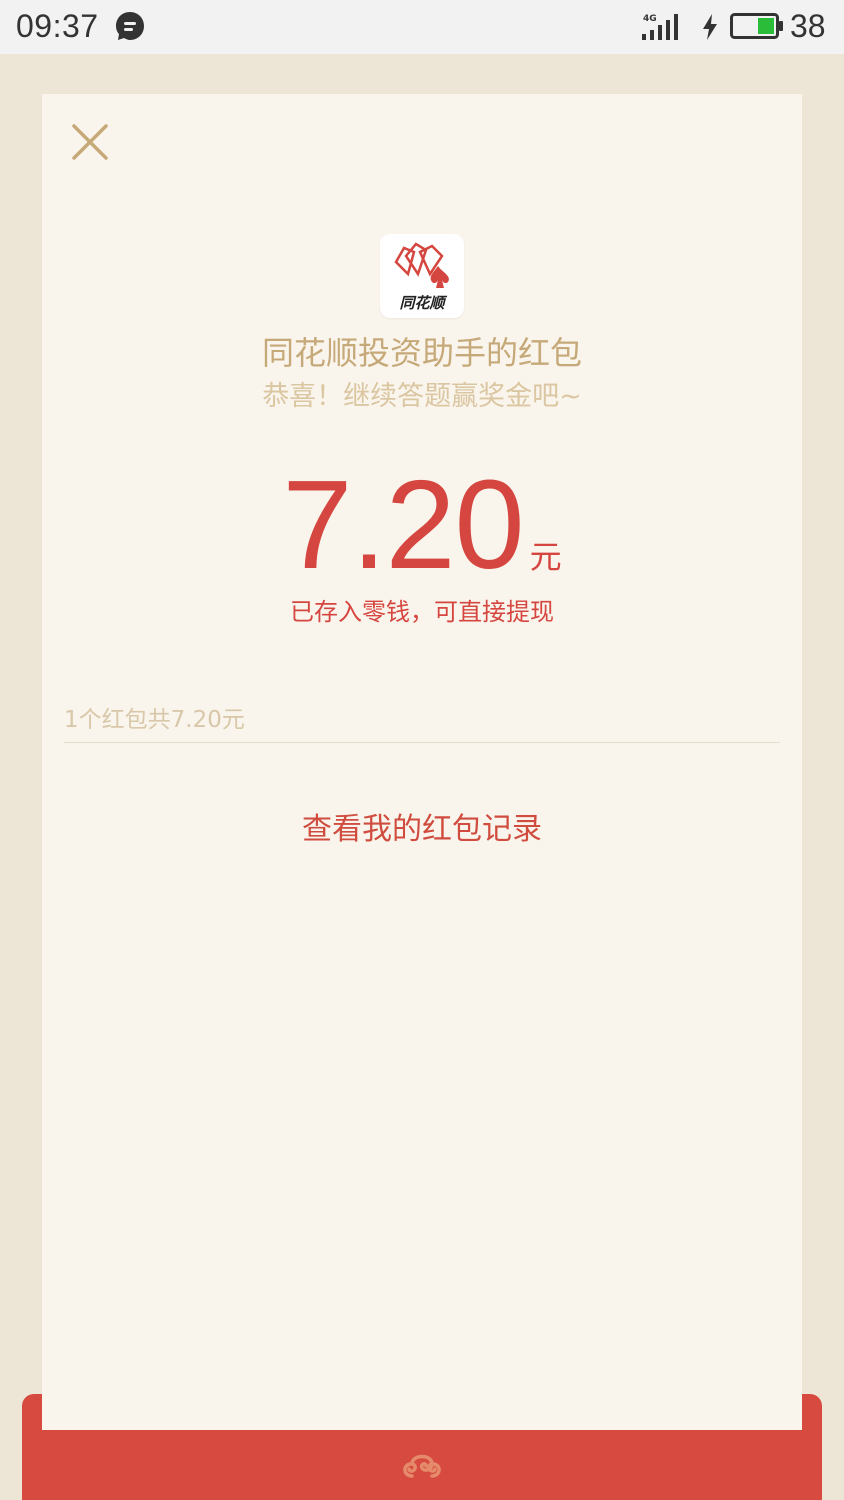 This screenshot has width=844, height=1500. Describe the element at coordinates (422, 27) in the screenshot. I see `status-bar: 09:37 4G 38` at that location.